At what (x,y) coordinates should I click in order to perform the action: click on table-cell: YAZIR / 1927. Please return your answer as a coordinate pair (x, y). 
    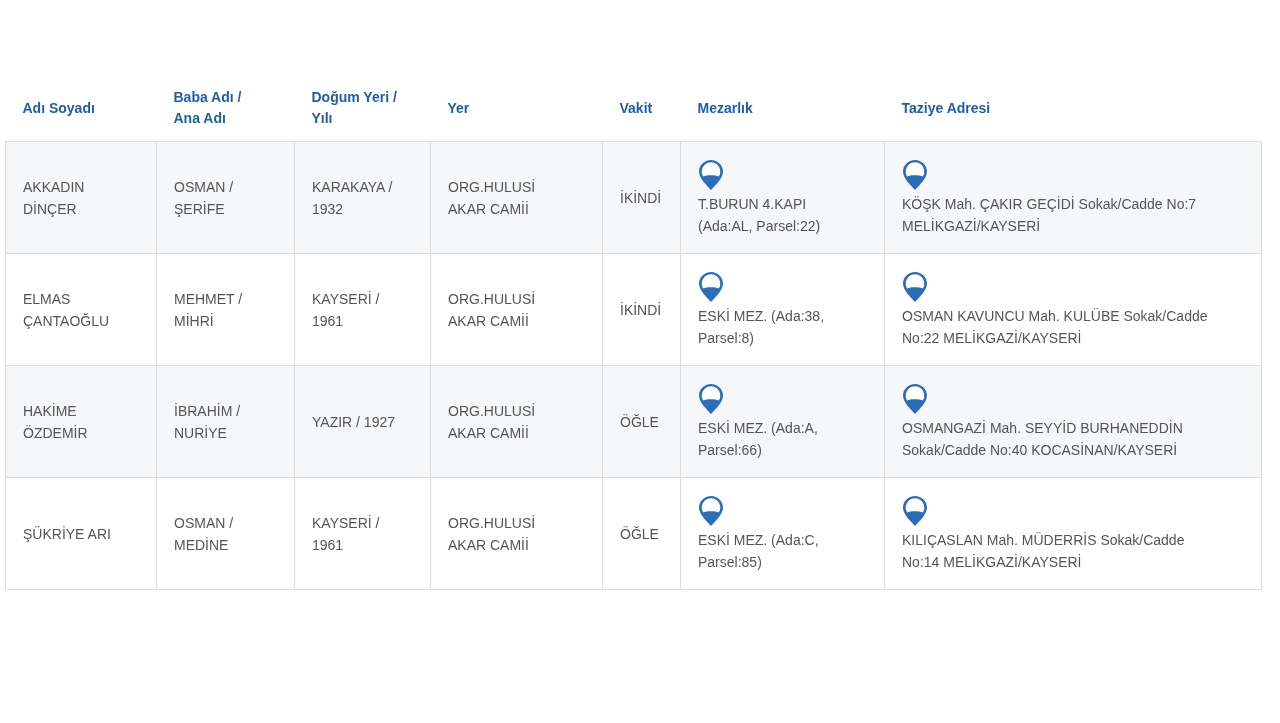
    Looking at the image, I should click on (362, 421).